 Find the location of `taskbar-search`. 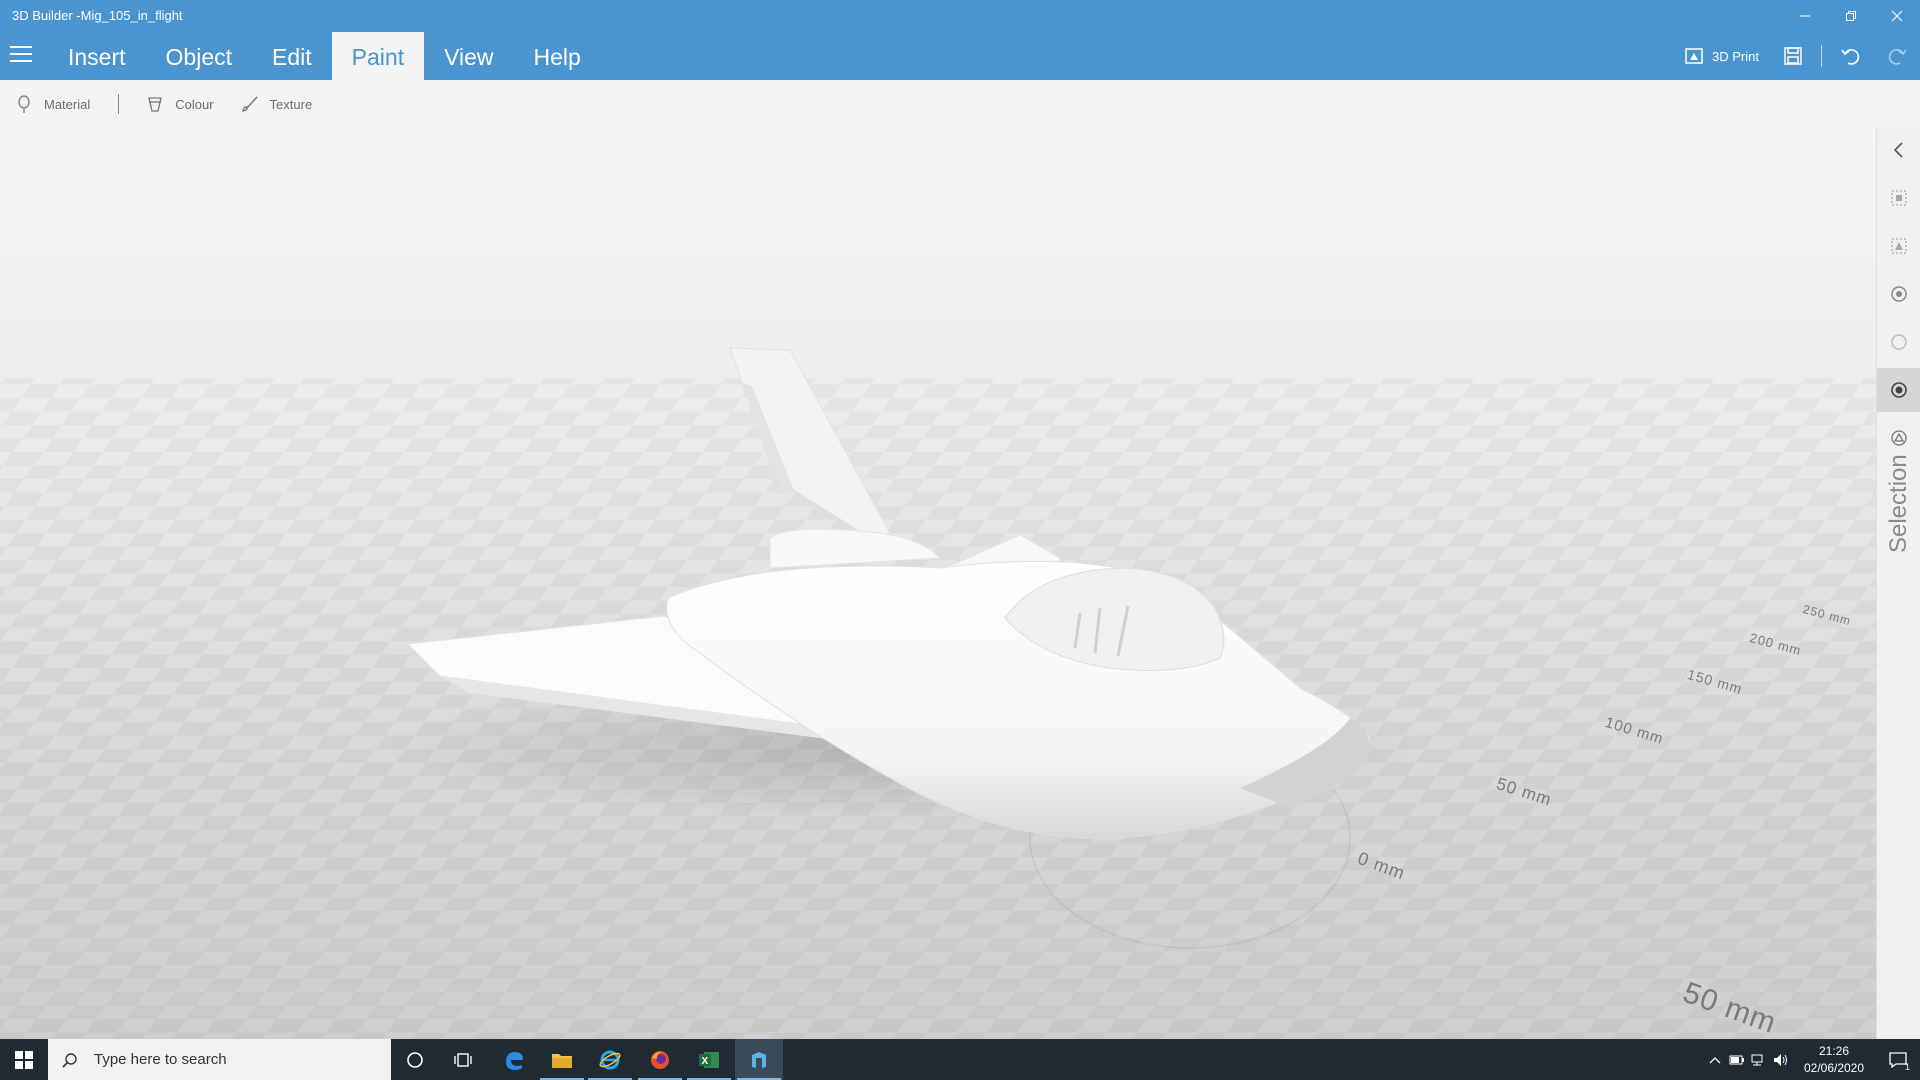

taskbar-search is located at coordinates (219, 1059).